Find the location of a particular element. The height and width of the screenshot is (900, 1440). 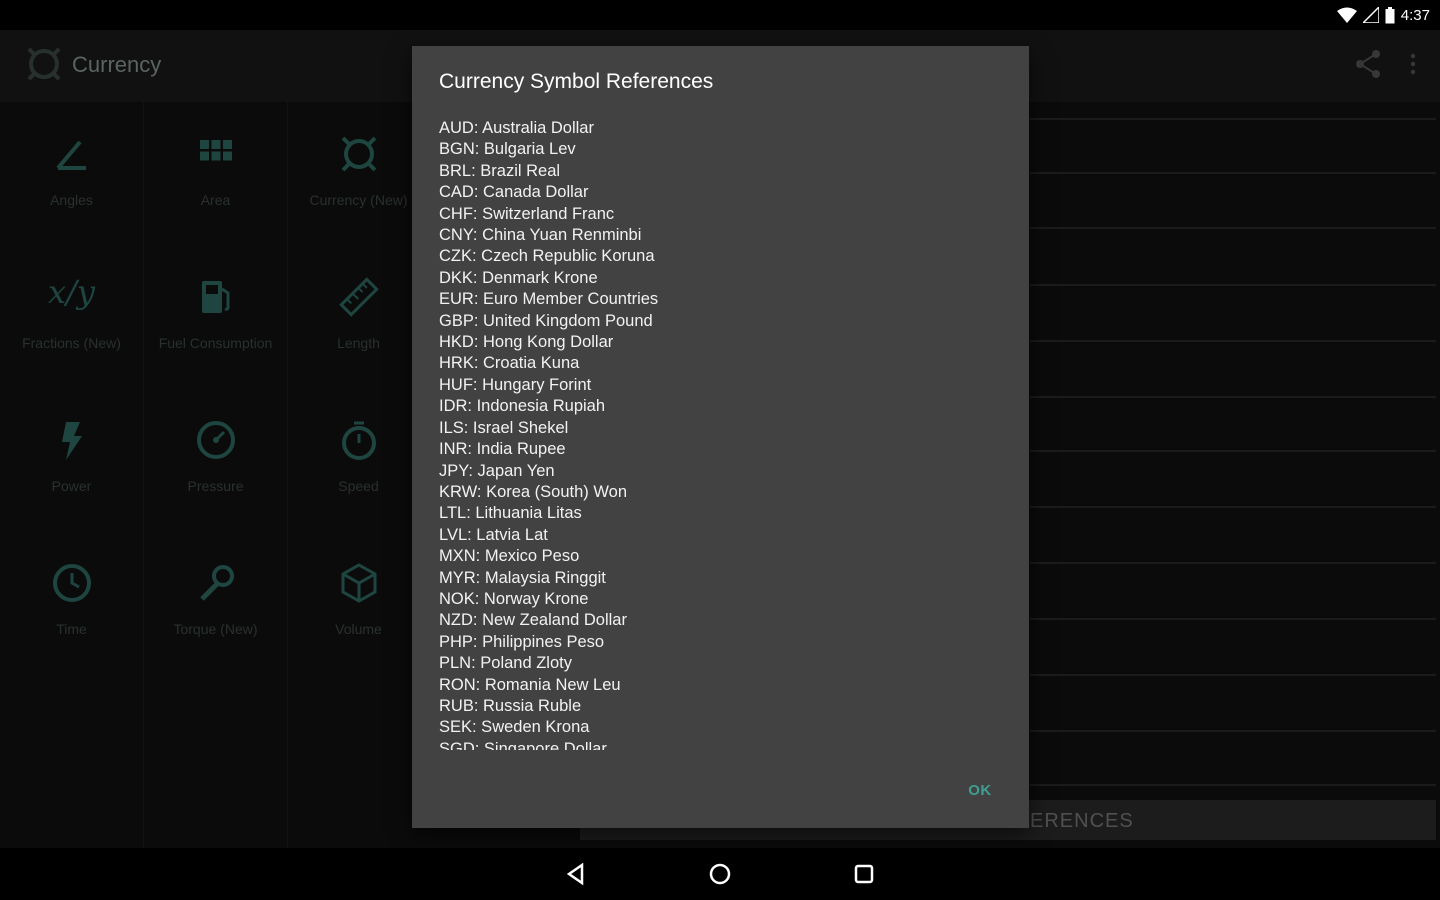

status-icons: 4:37 is located at coordinates (1383, 15).